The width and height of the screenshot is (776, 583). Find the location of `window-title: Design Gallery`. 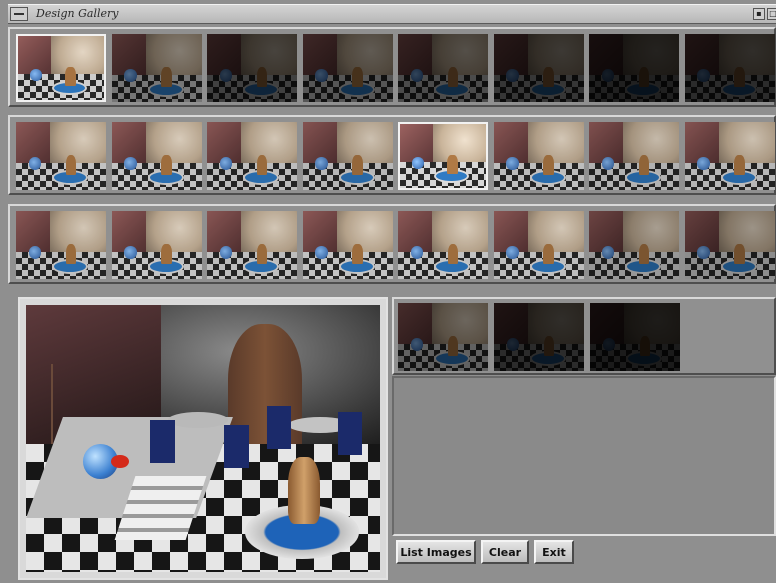

window-title: Design Gallery is located at coordinates (77, 13).